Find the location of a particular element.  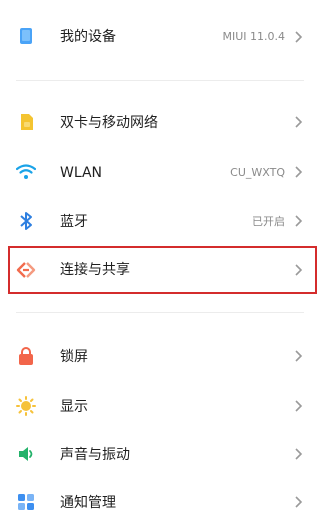

row-label: 显示 is located at coordinates (74, 407).